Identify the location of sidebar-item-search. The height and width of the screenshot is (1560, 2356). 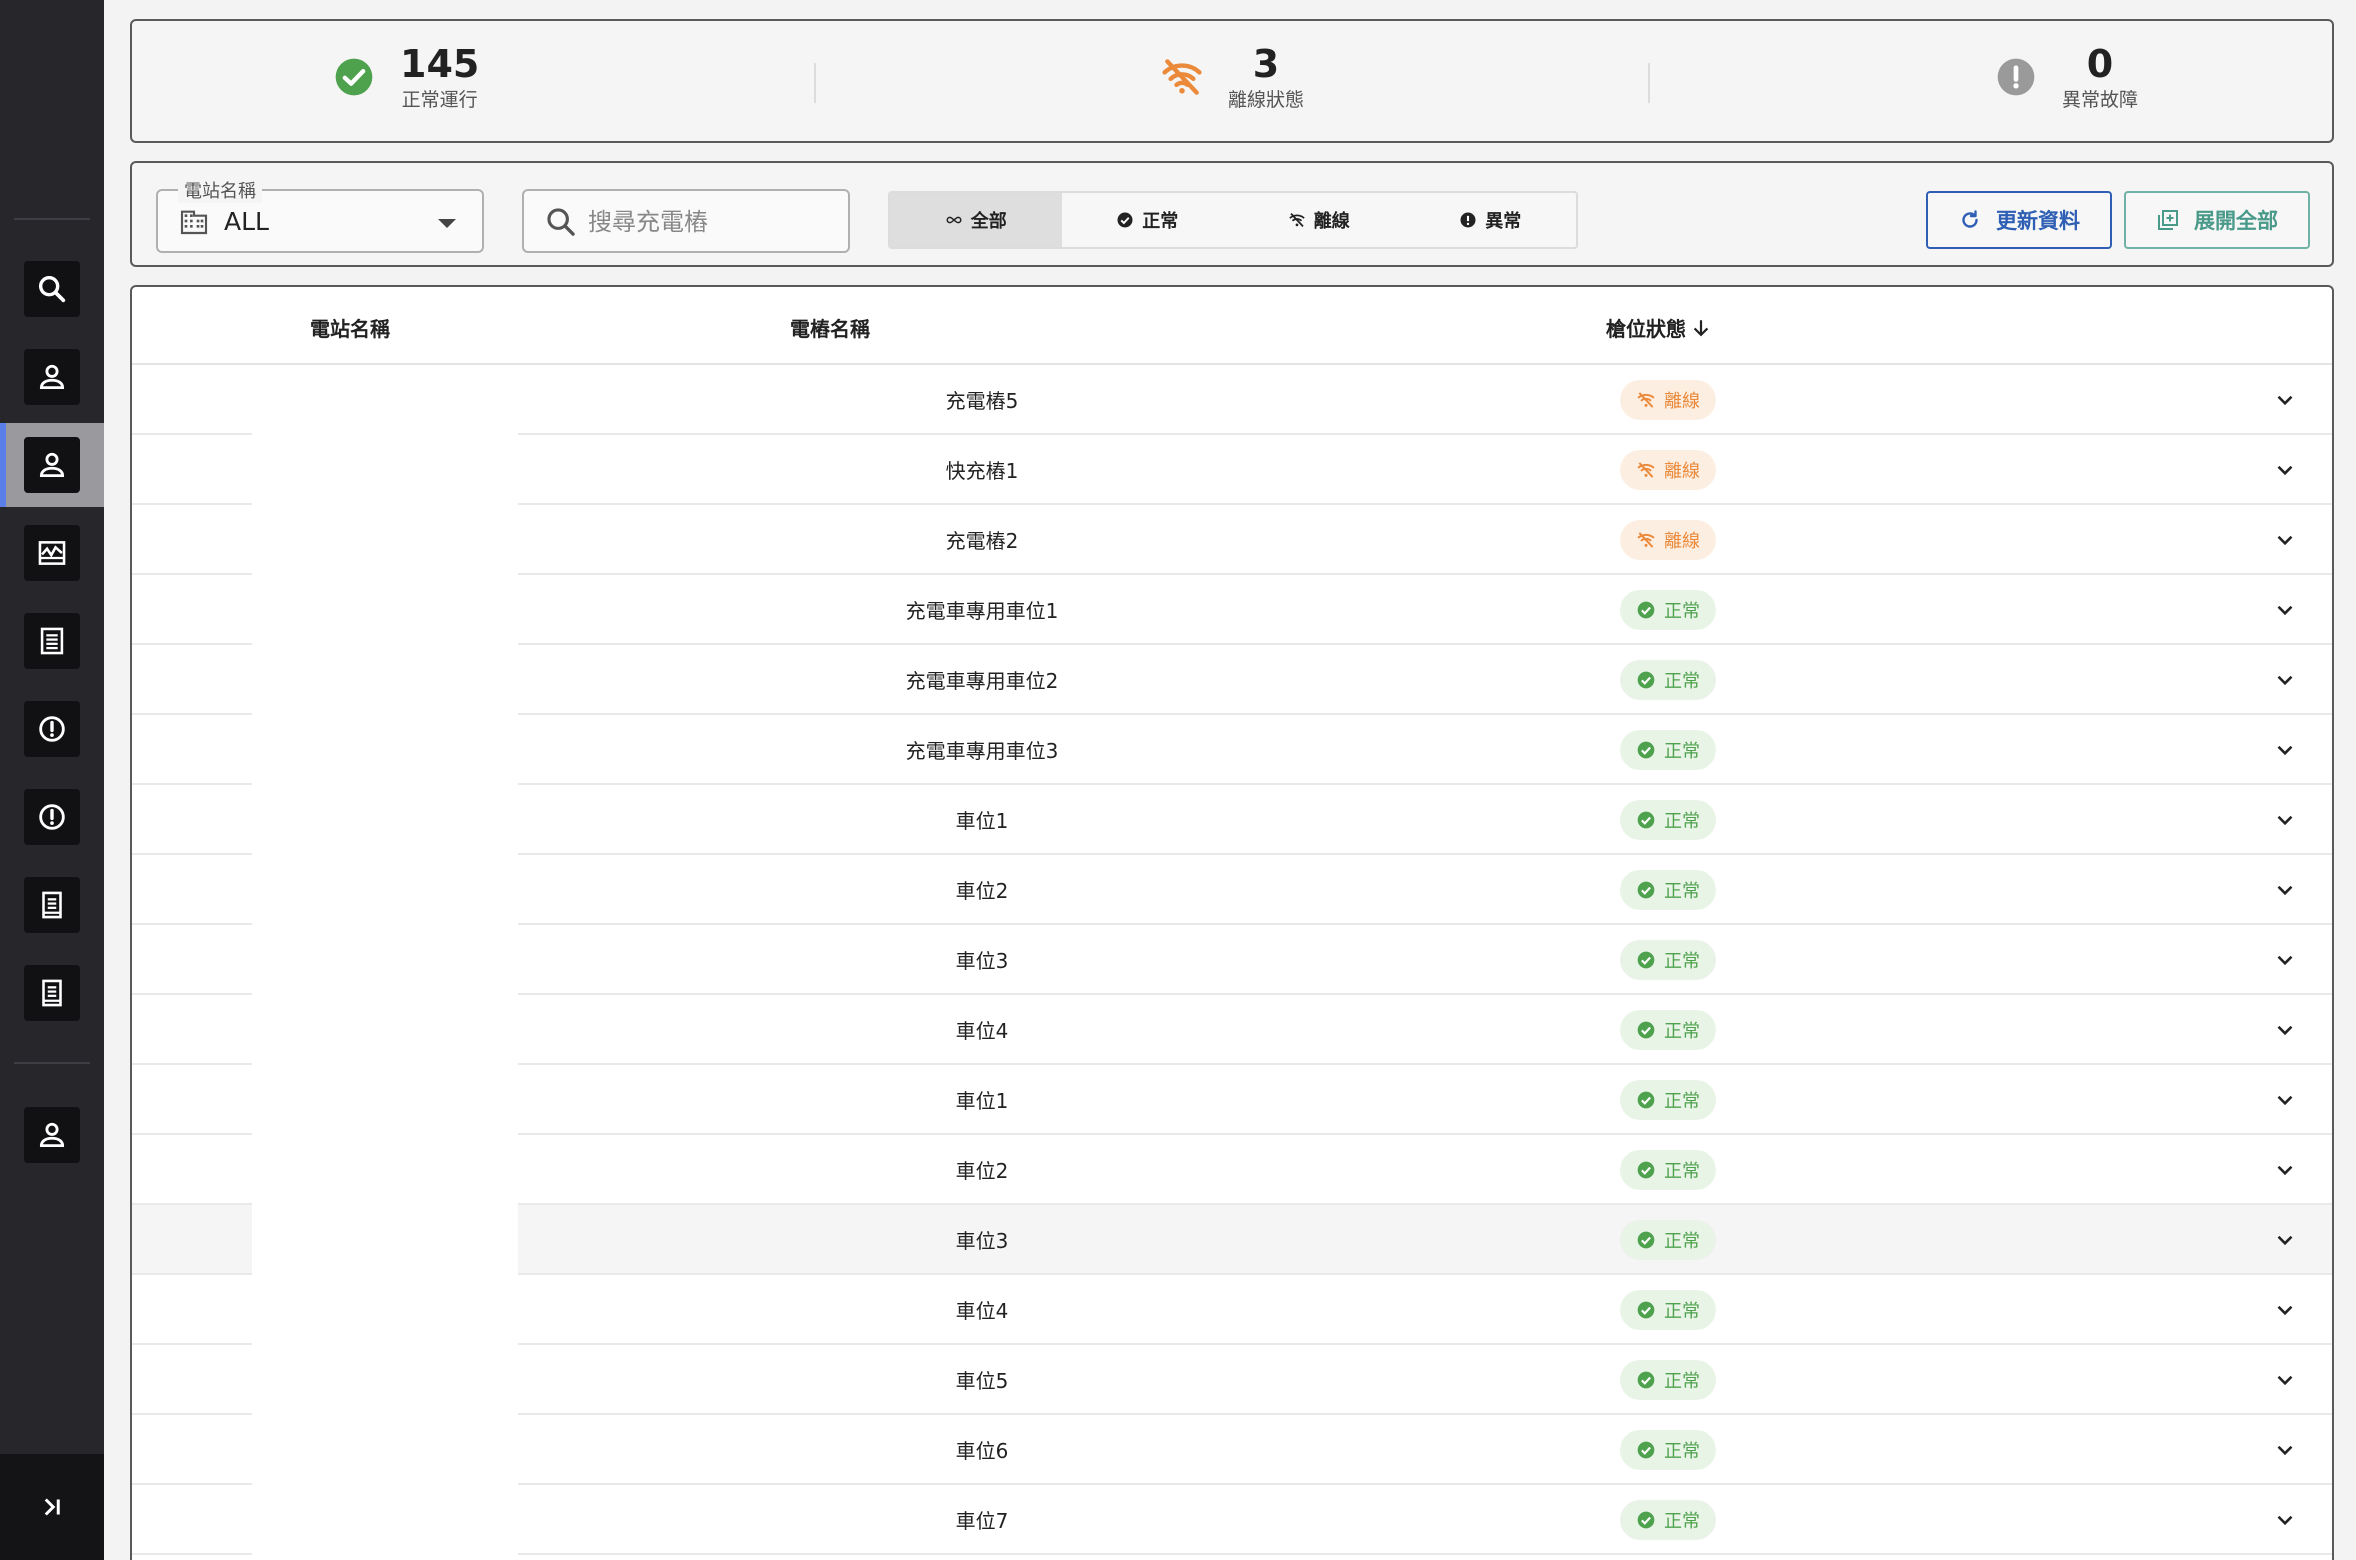
(52, 289).